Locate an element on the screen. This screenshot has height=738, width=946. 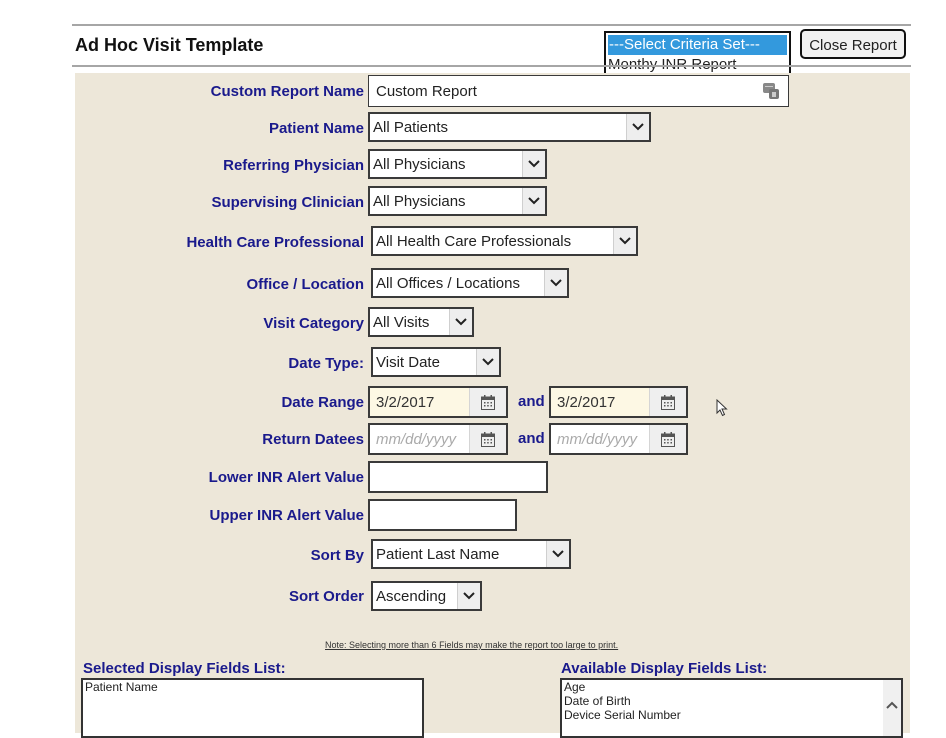
supervising-clinician-select: All Physicians is located at coordinates (457, 201).